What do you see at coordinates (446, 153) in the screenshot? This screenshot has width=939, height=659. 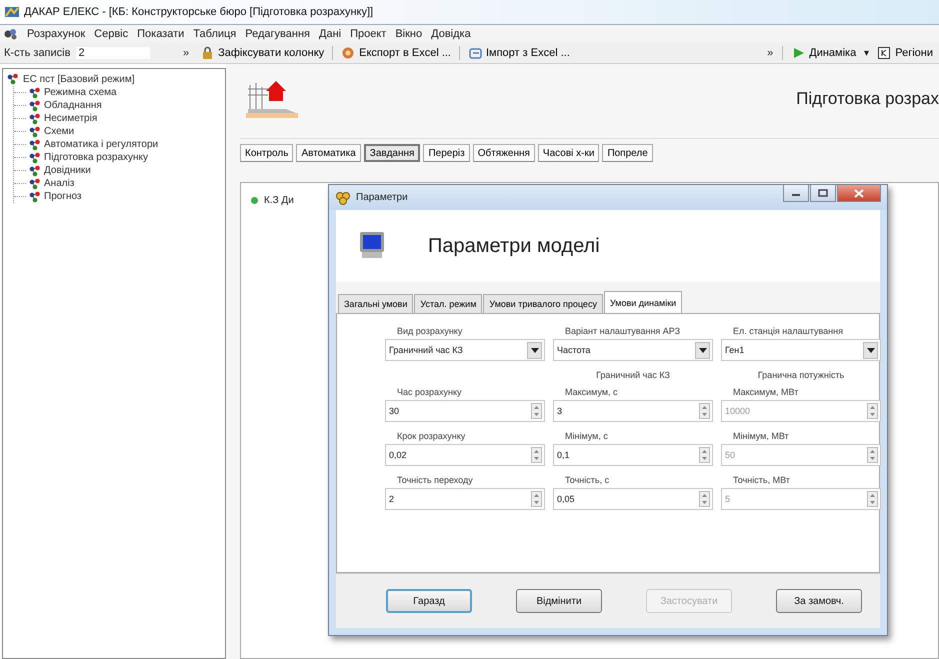 I see `tab: Переріз` at bounding box center [446, 153].